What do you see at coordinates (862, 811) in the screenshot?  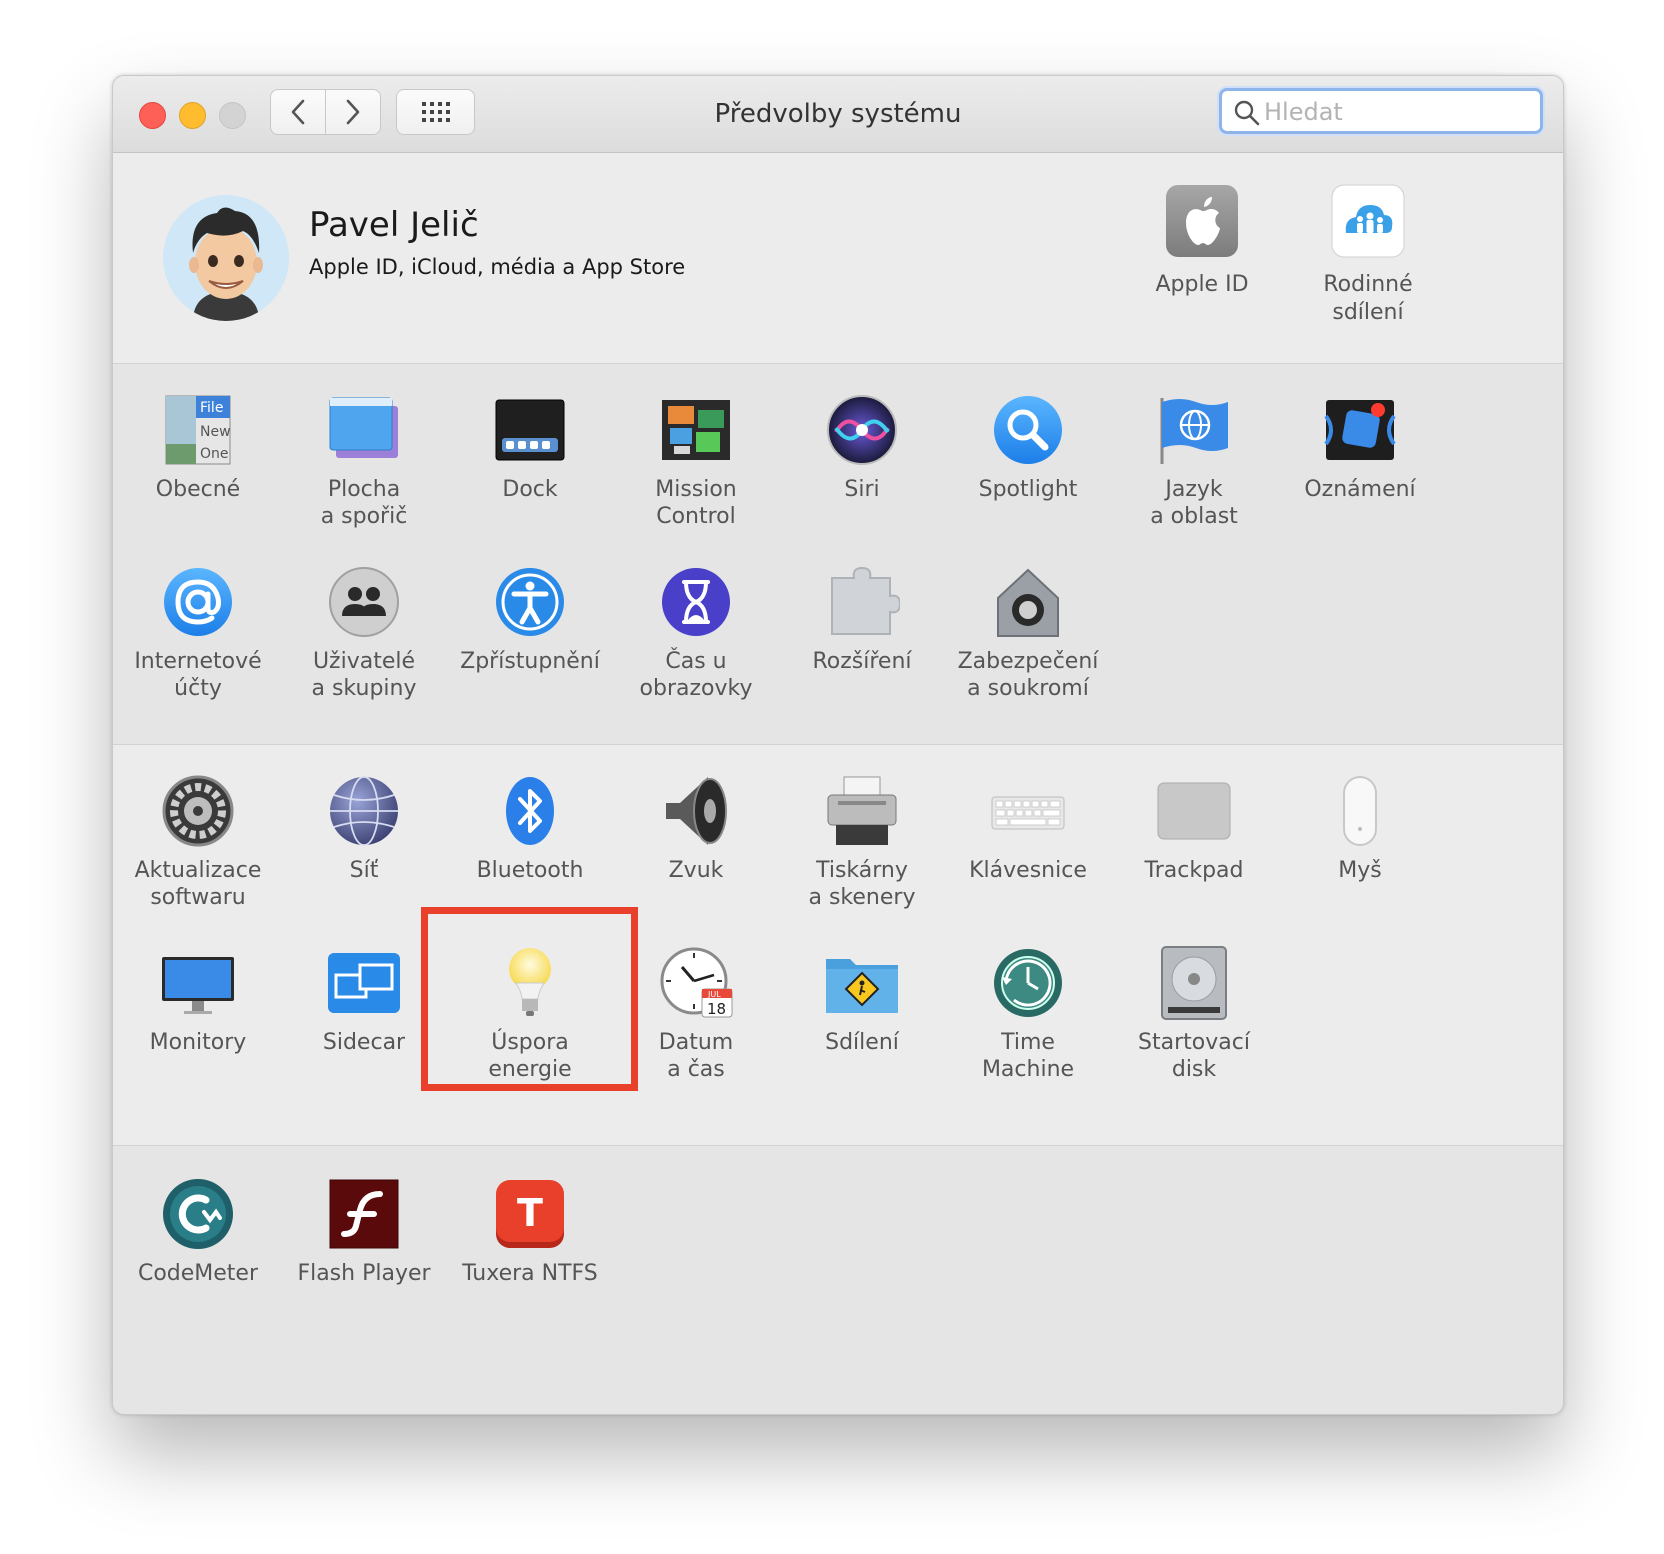 I see `printers-scanners-icon` at bounding box center [862, 811].